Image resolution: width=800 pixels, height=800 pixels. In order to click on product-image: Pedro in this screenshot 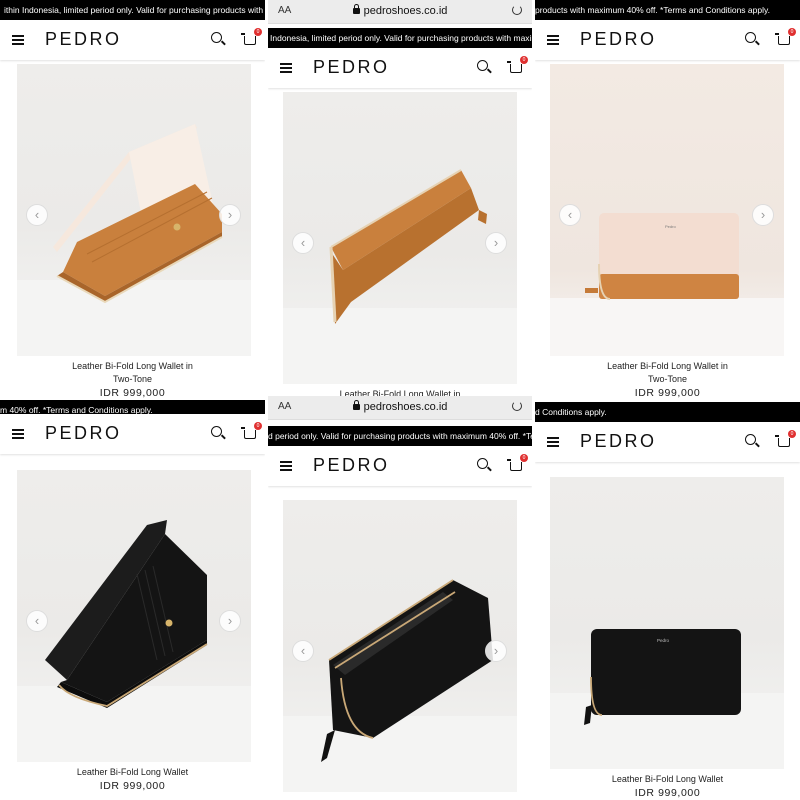, I will do `click(667, 623)`.